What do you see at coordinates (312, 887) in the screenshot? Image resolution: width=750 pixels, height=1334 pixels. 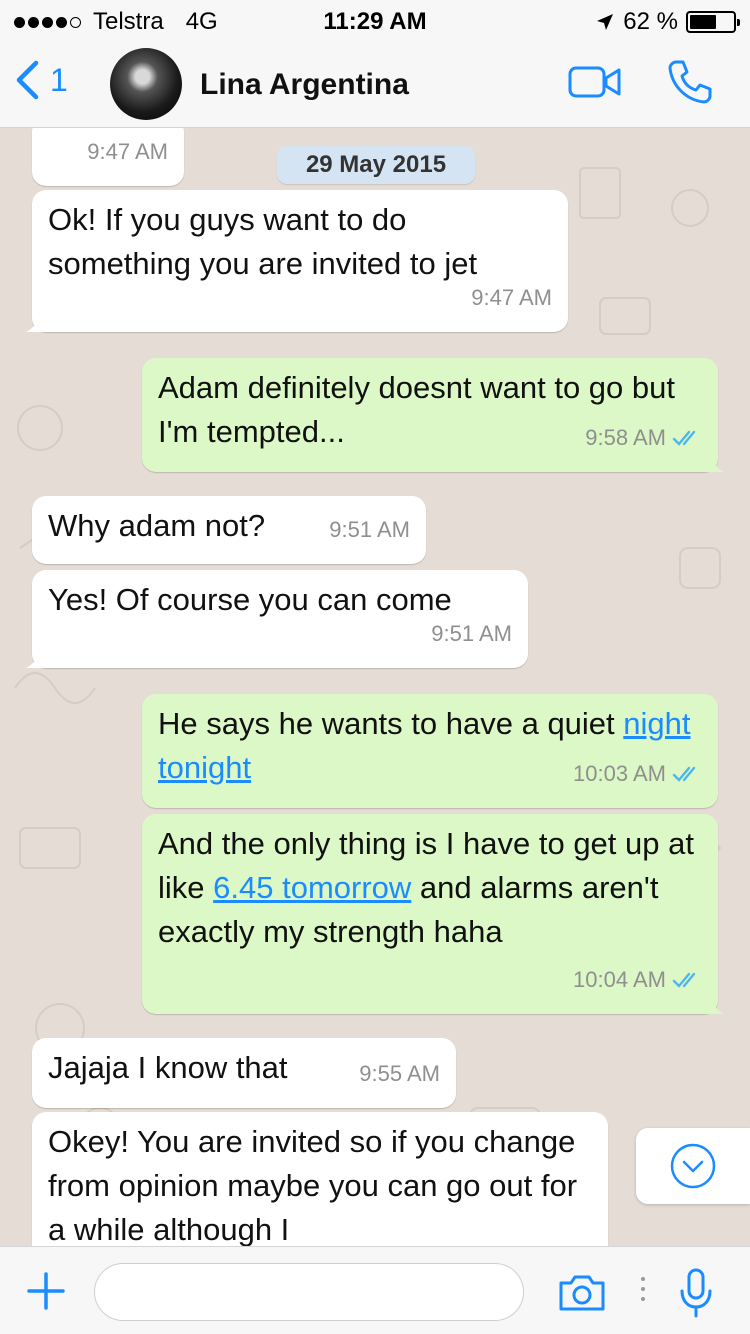 I see `message-link: 6.45 tomorrow` at bounding box center [312, 887].